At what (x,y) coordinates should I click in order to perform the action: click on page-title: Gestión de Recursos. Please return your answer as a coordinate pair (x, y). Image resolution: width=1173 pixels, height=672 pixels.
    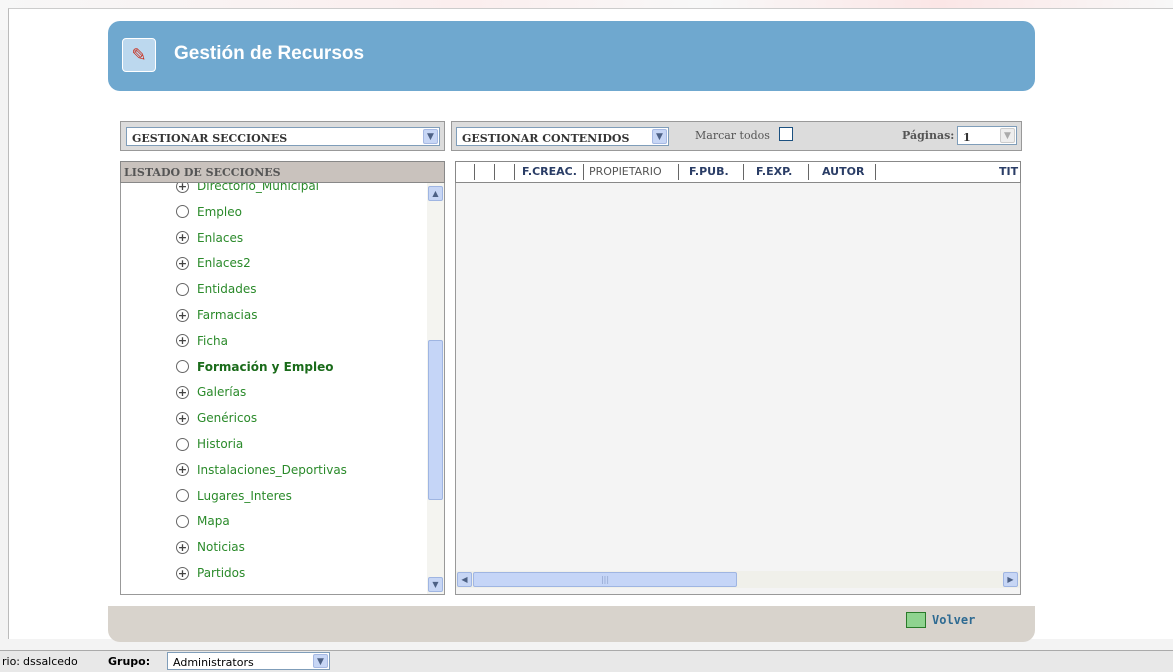
    Looking at the image, I should click on (269, 53).